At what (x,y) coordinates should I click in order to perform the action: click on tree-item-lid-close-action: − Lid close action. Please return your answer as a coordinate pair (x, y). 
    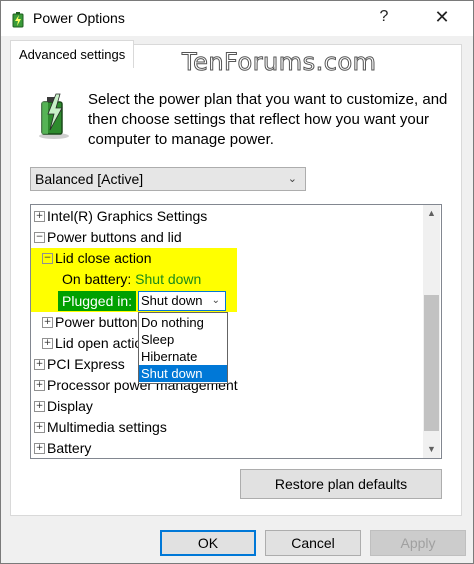
    Looking at the image, I should click on (97, 258).